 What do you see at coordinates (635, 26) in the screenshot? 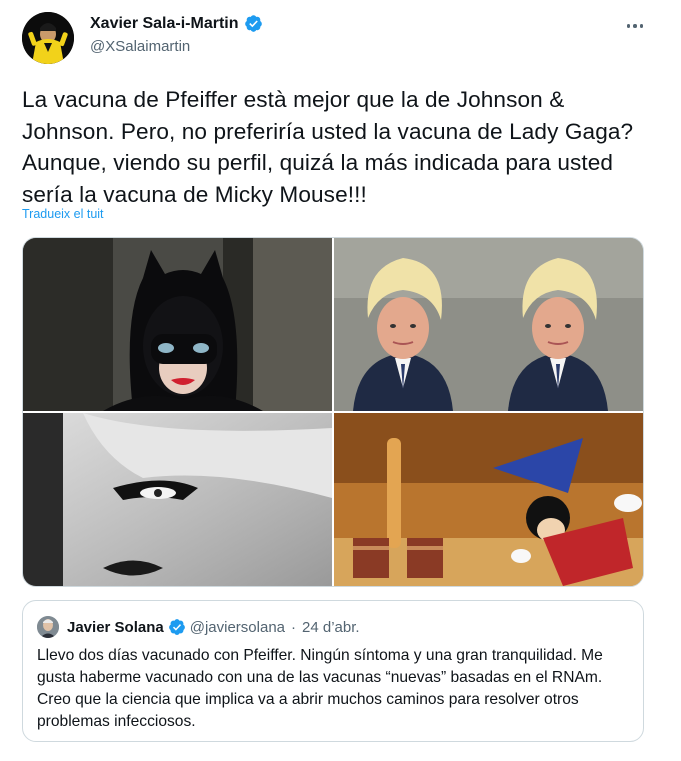
I see `more-options-icon` at bounding box center [635, 26].